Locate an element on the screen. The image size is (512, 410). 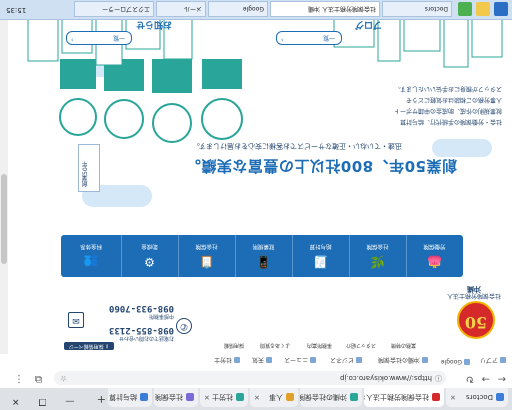
phone-contact: お電話でのお問い合わせ 098-855-2133 is located at coordinates (141, 333).